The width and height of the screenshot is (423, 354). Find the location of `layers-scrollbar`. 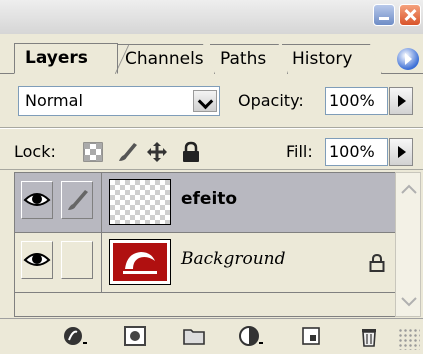

layers-scrollbar is located at coordinates (408, 244).